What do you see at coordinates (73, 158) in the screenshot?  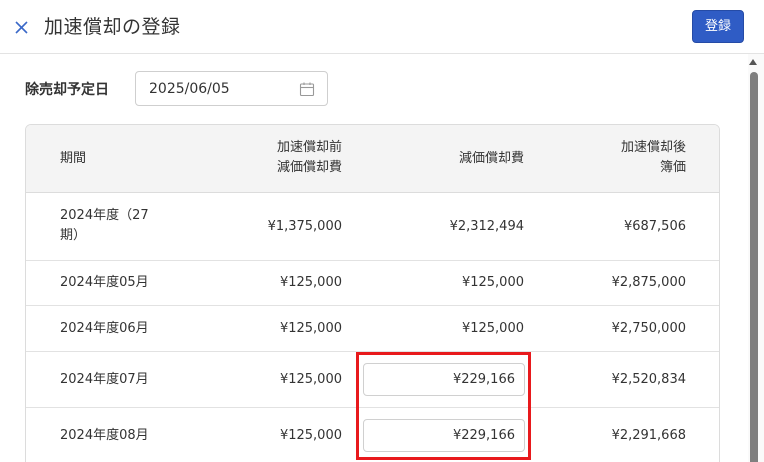 I see `column-header-period: 期間` at bounding box center [73, 158].